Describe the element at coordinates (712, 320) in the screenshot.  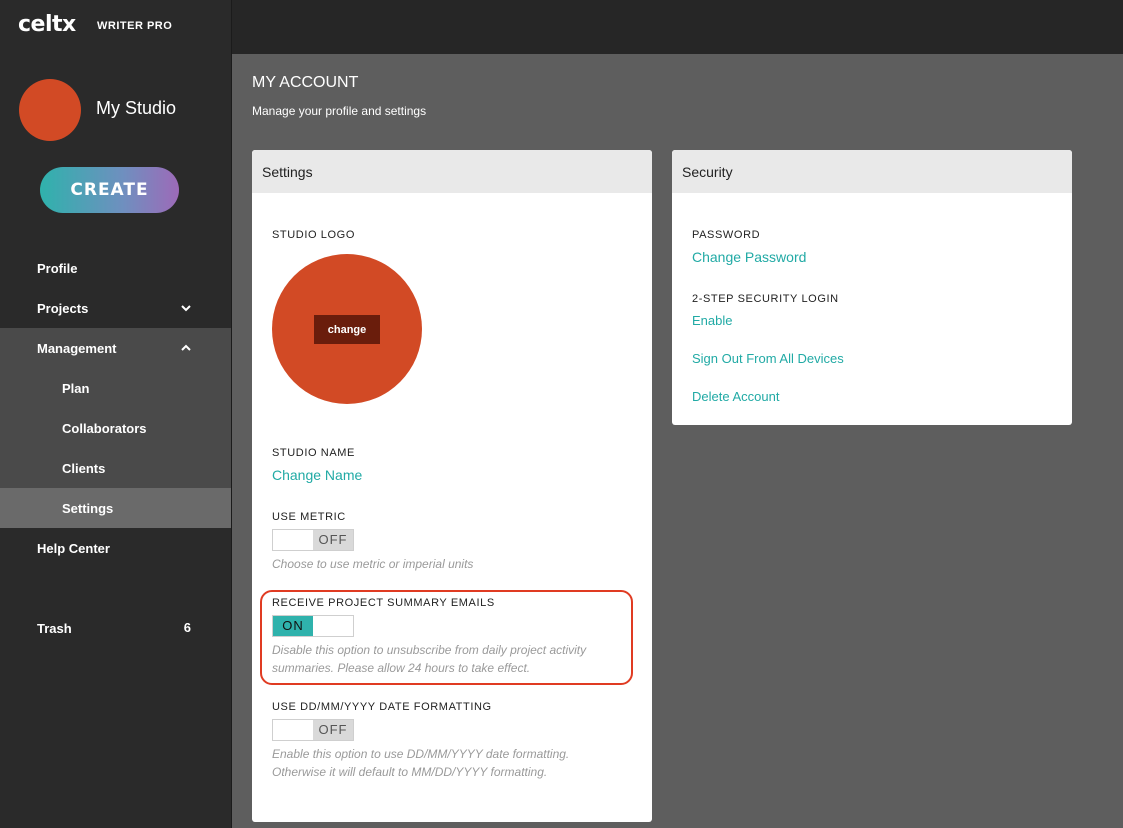
I see `enable-two-step-link: Enable` at that location.